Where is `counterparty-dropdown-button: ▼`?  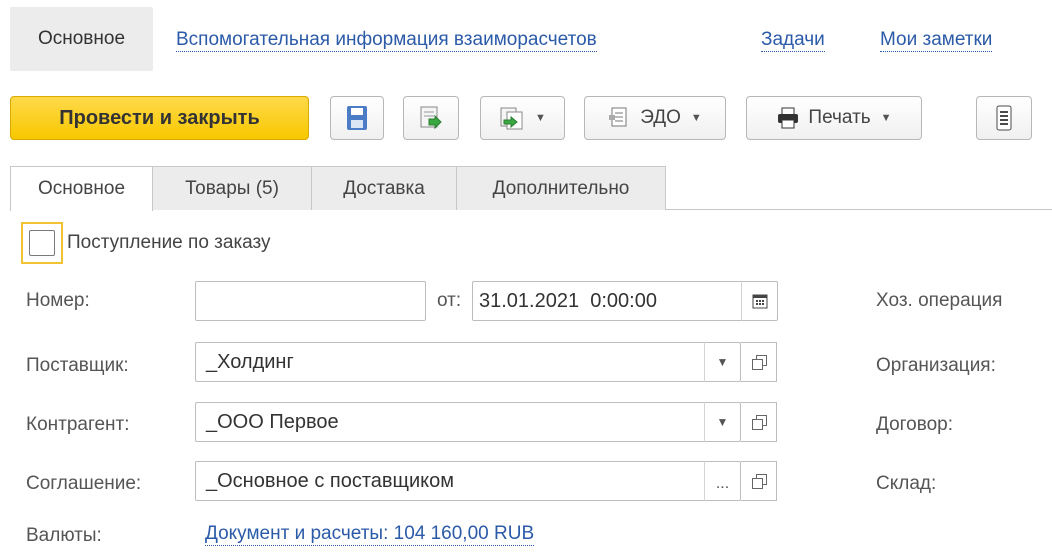
counterparty-dropdown-button: ▼ is located at coordinates (722, 422).